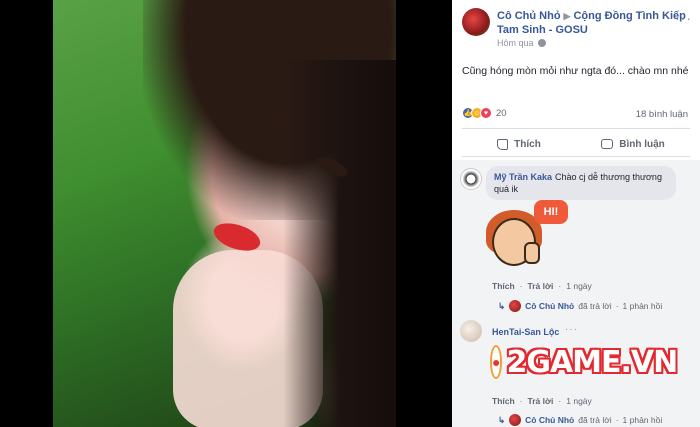  What do you see at coordinates (525, 332) in the screenshot?
I see `commenter-name: HenTai-San Lộc` at bounding box center [525, 332].